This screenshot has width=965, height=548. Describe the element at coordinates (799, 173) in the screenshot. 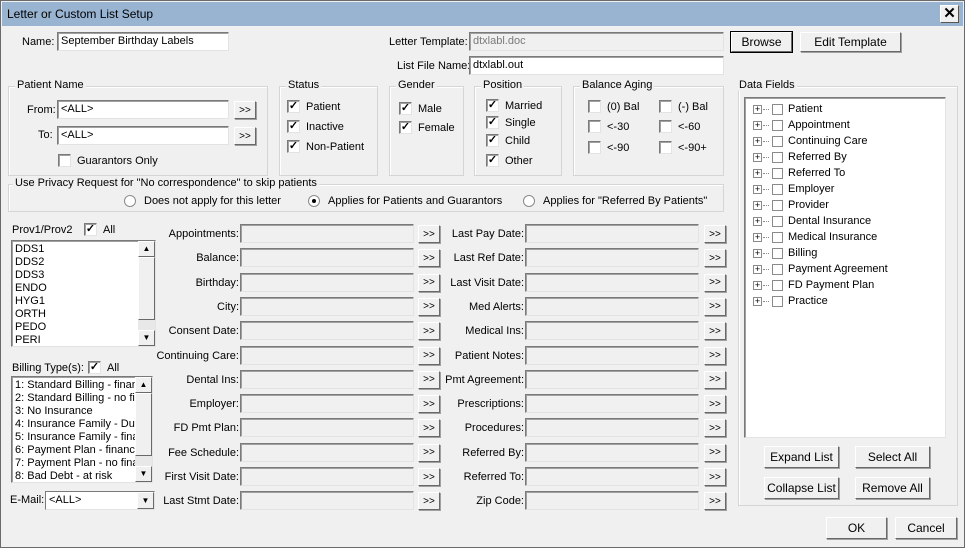

I see `tree-item: + Referred To` at that location.